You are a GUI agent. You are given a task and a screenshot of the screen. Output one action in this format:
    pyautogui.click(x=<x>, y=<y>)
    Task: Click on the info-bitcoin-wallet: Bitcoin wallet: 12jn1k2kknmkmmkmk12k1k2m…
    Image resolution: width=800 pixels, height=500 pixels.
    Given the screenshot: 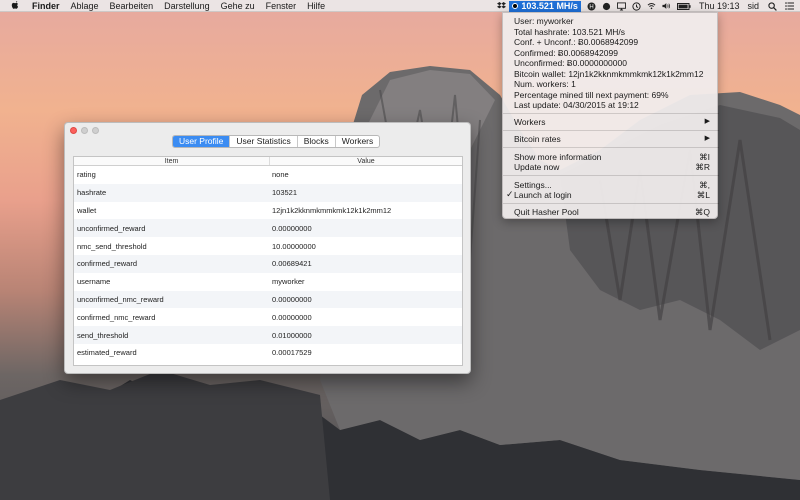 What is the action you would take?
    pyautogui.click(x=609, y=73)
    